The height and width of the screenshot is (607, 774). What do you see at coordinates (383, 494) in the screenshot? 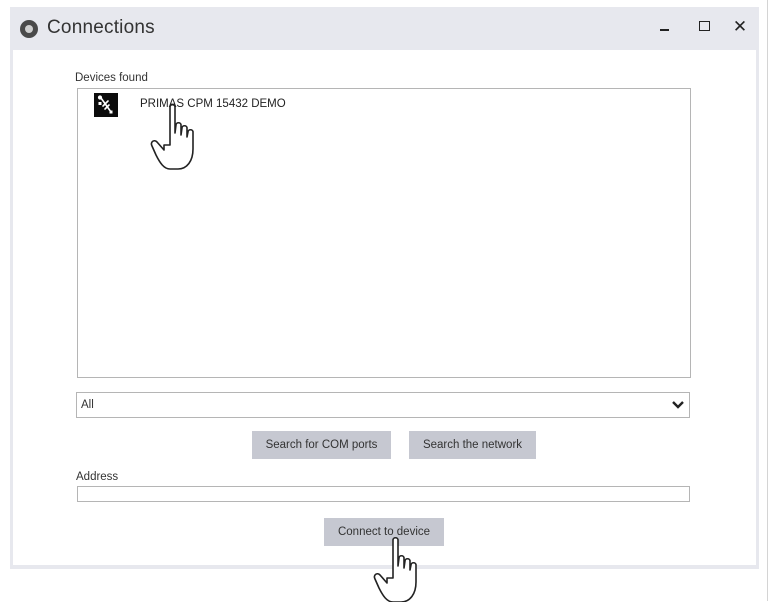
I see `address-field` at bounding box center [383, 494].